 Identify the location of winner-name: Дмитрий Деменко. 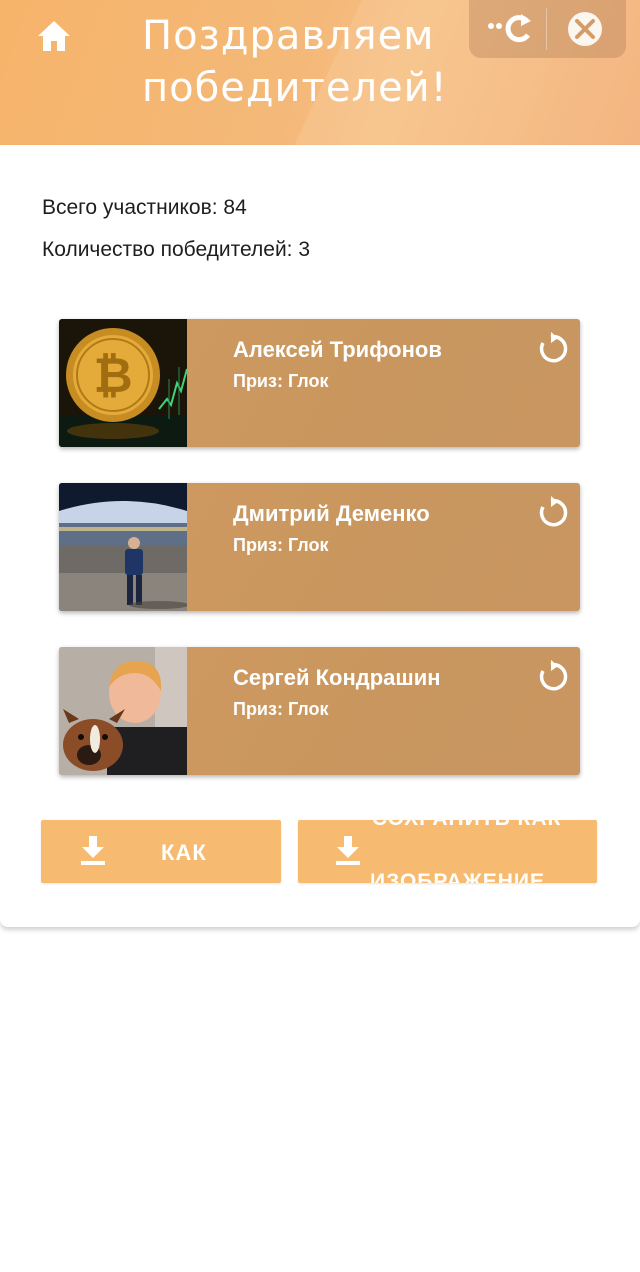
(331, 513).